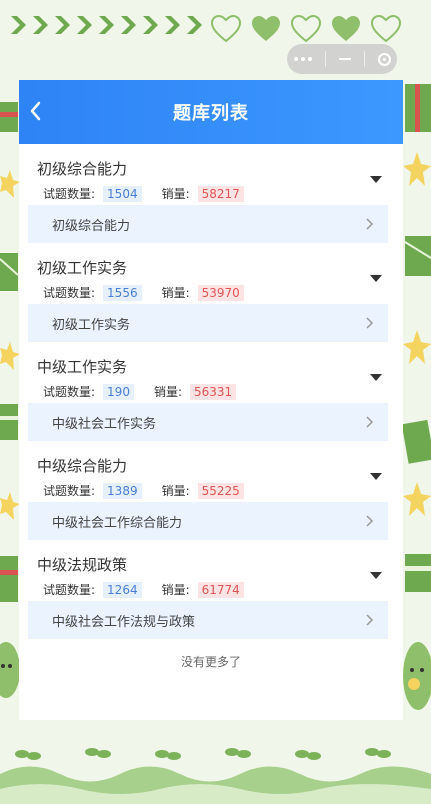  What do you see at coordinates (220, 193) in the screenshot?
I see `sales-badge: 58217` at bounding box center [220, 193].